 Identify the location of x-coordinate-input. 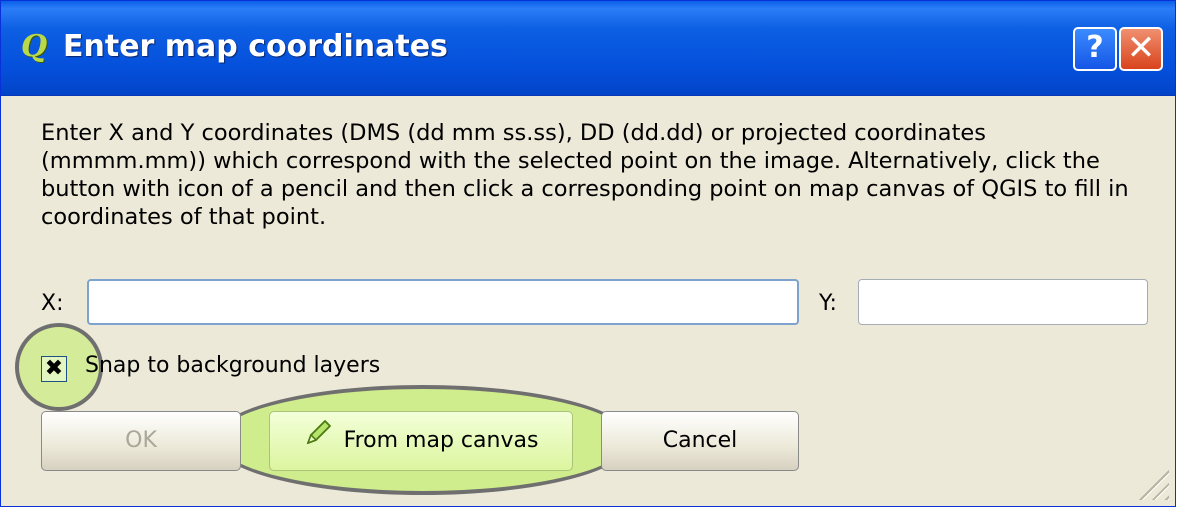
(443, 302).